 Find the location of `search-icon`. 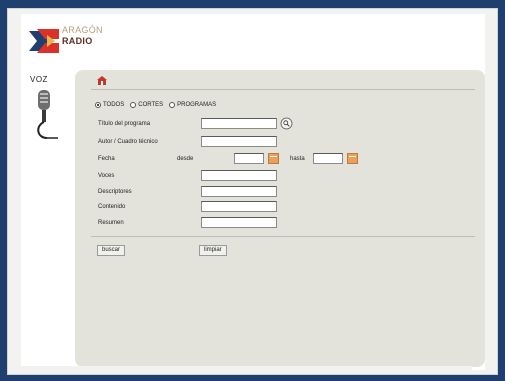

search-icon is located at coordinates (286, 123).